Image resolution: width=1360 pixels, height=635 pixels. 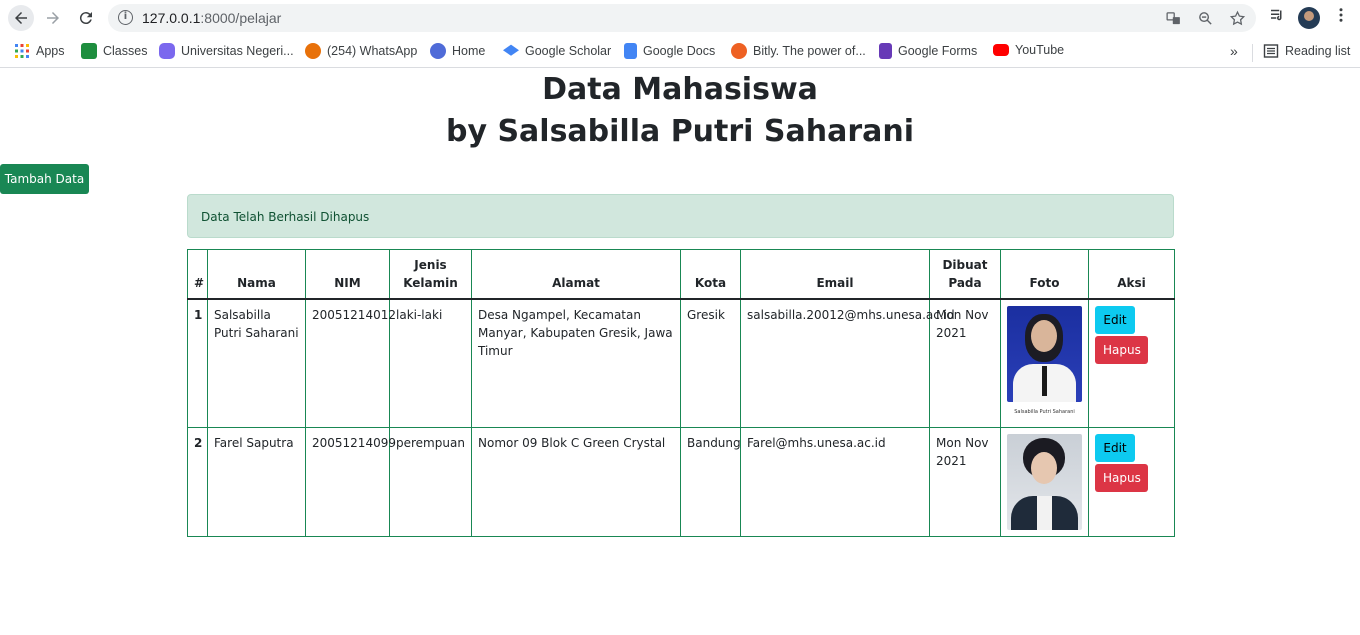 I want to click on url-text: 127.0.0.1:8000/pelajar, so click(x=211, y=18).